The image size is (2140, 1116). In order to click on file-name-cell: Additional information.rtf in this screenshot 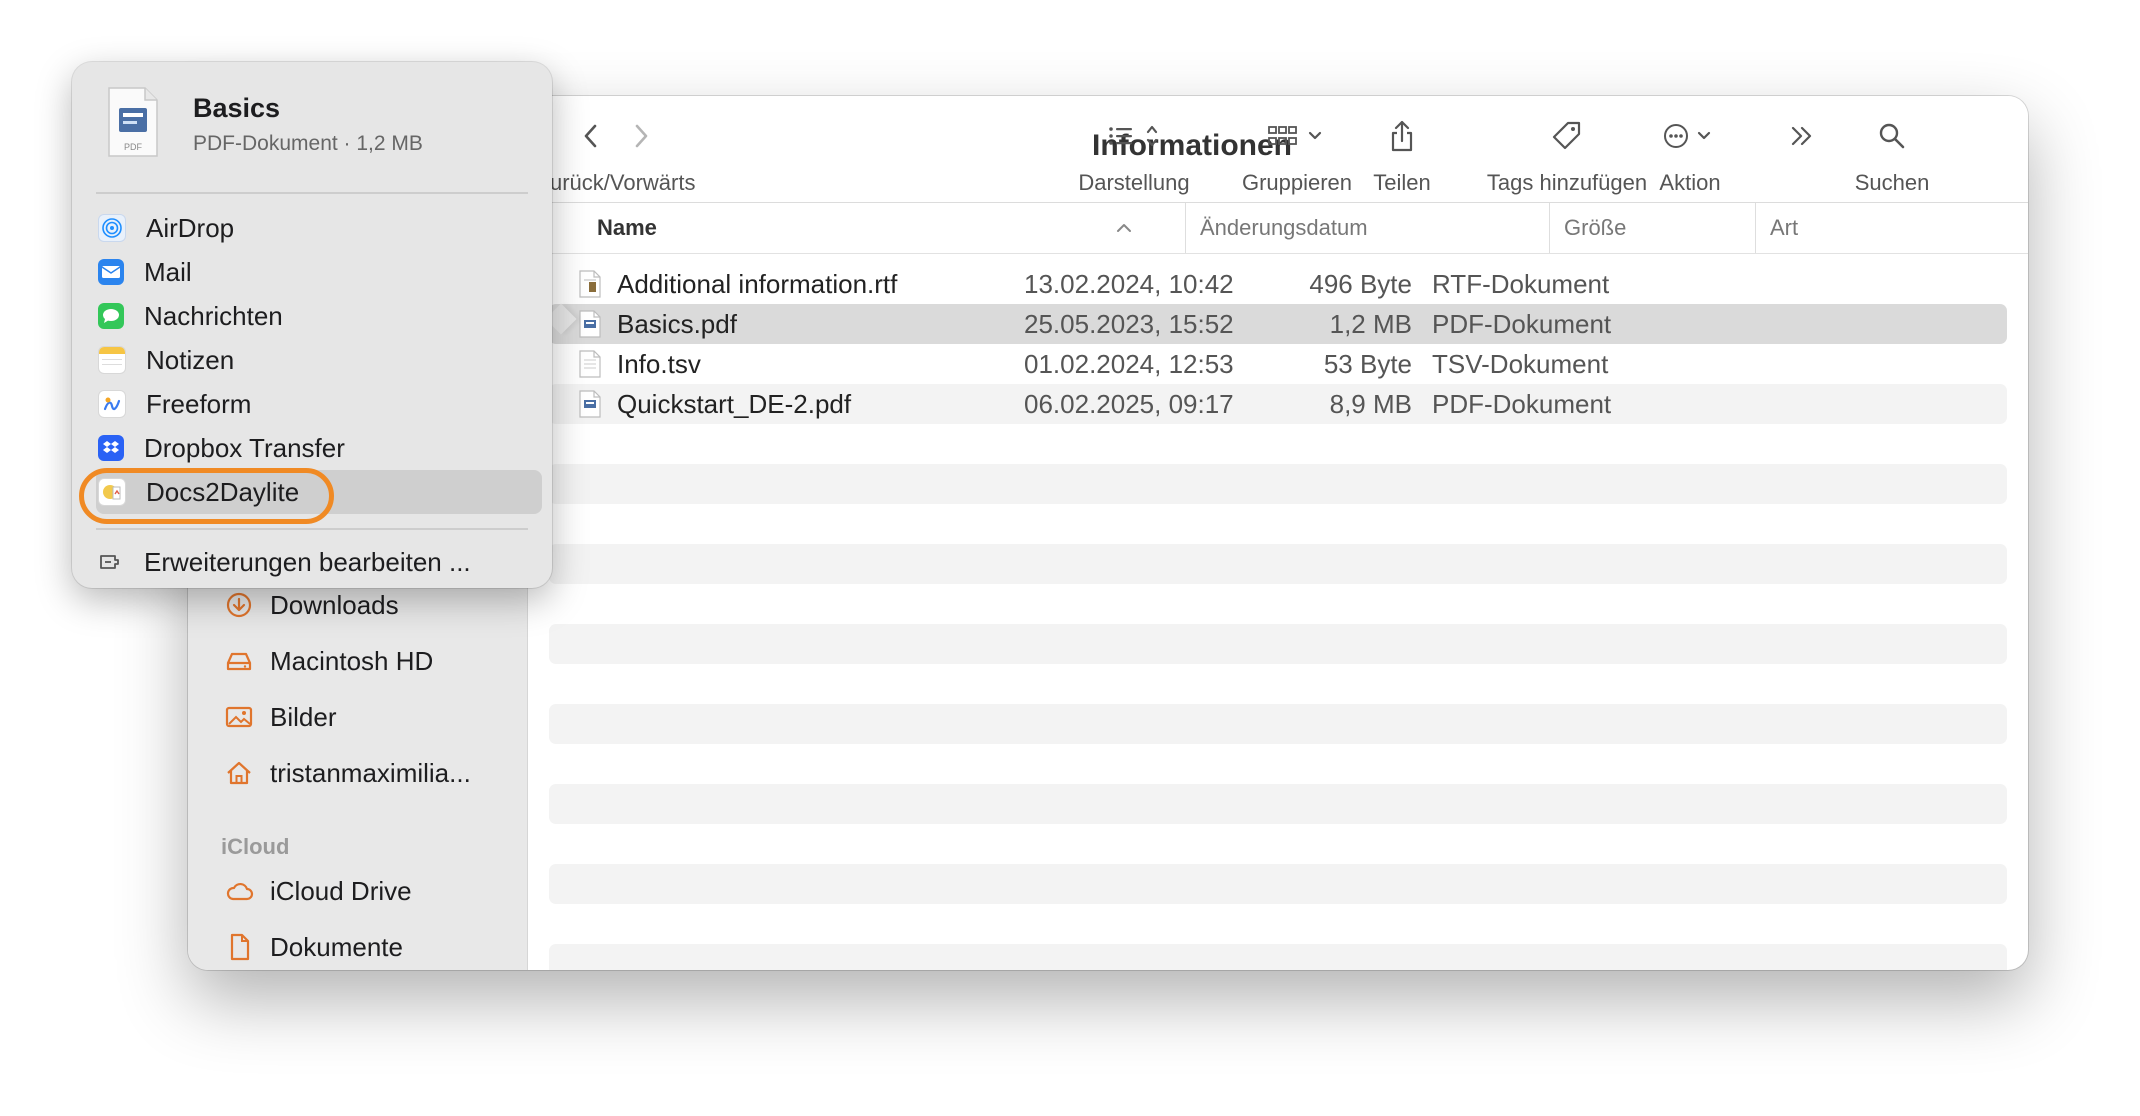, I will do `click(738, 284)`.